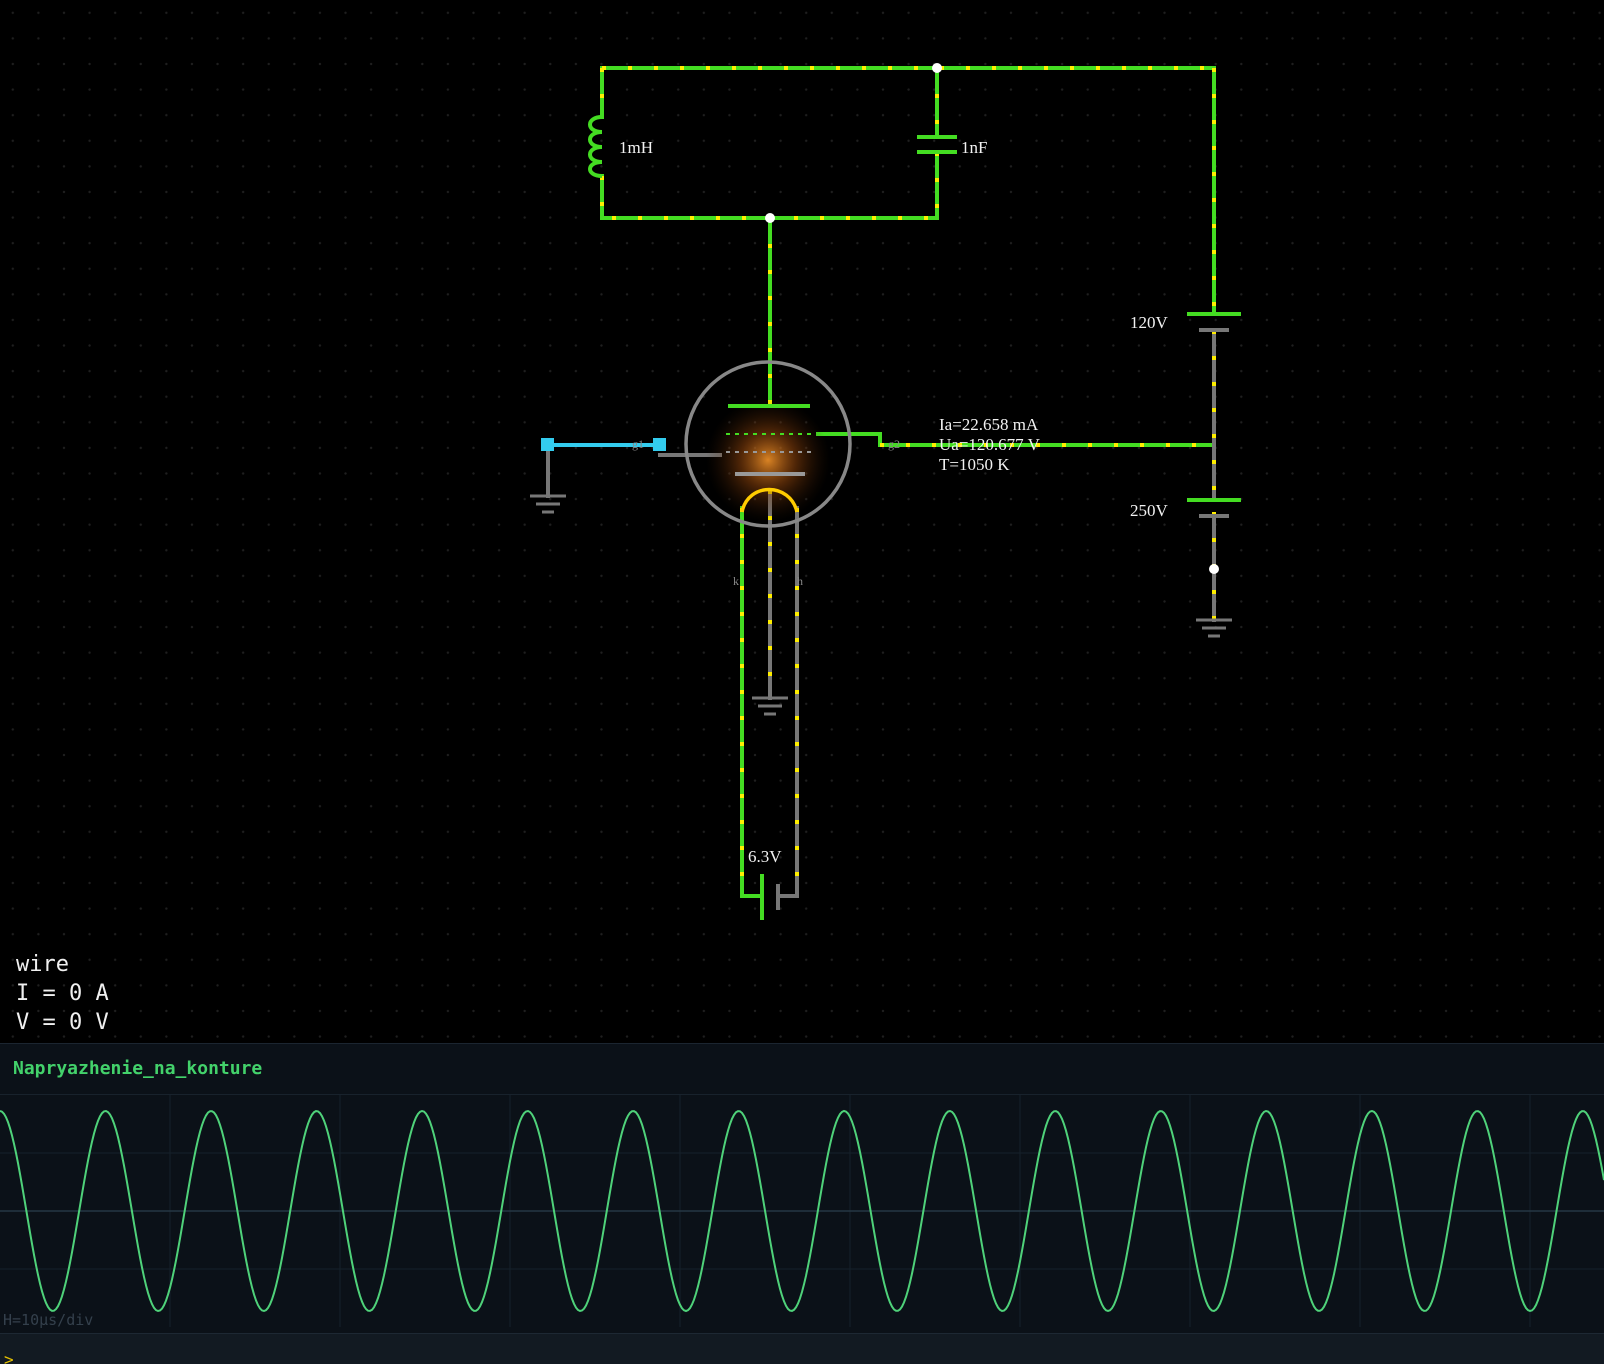 The width and height of the screenshot is (1604, 1364). I want to click on scope-header: Napryazhenie_na_konture, so click(802, 1069).